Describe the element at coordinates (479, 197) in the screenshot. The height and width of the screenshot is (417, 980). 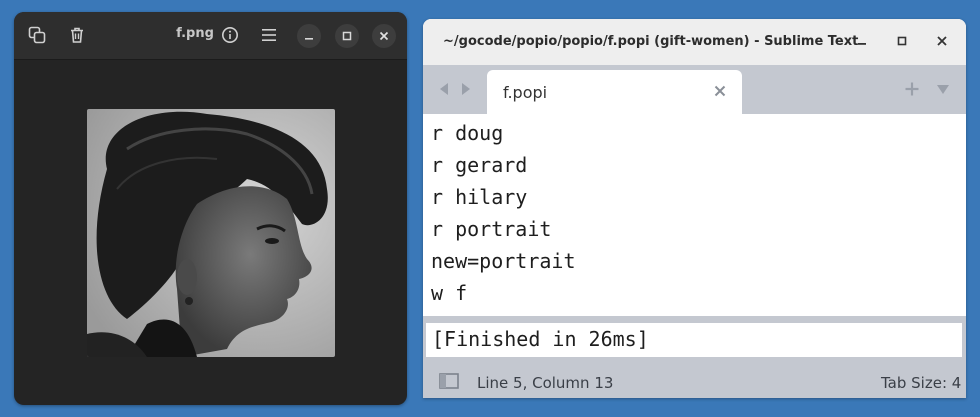
I see `code-line: r hilary` at that location.